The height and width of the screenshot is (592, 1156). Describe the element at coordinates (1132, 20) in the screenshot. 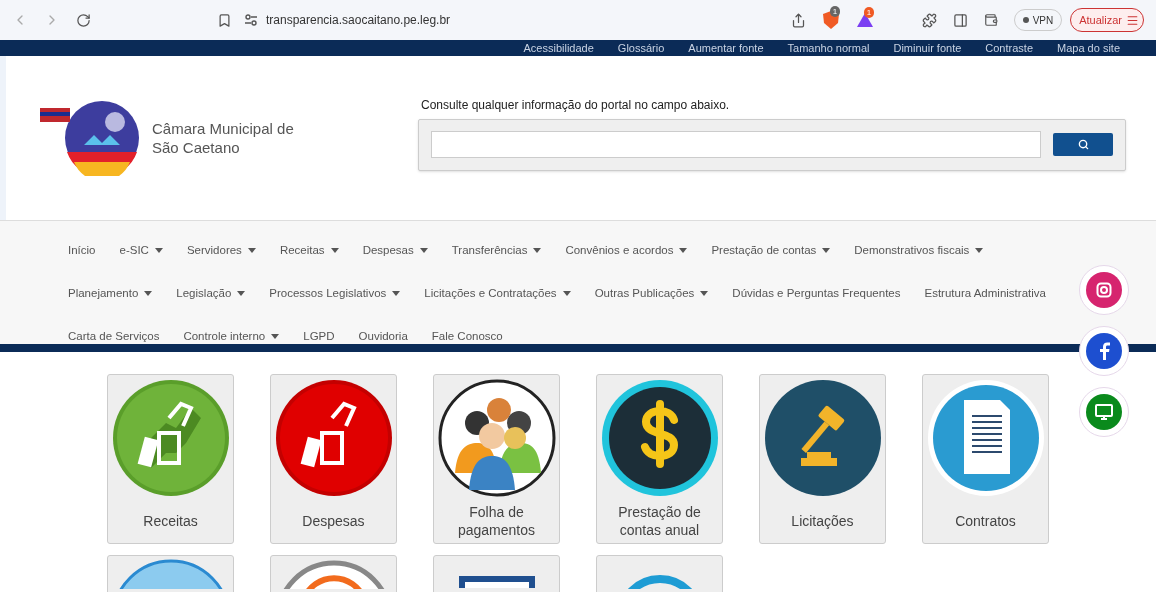

I see `menu-icon` at that location.